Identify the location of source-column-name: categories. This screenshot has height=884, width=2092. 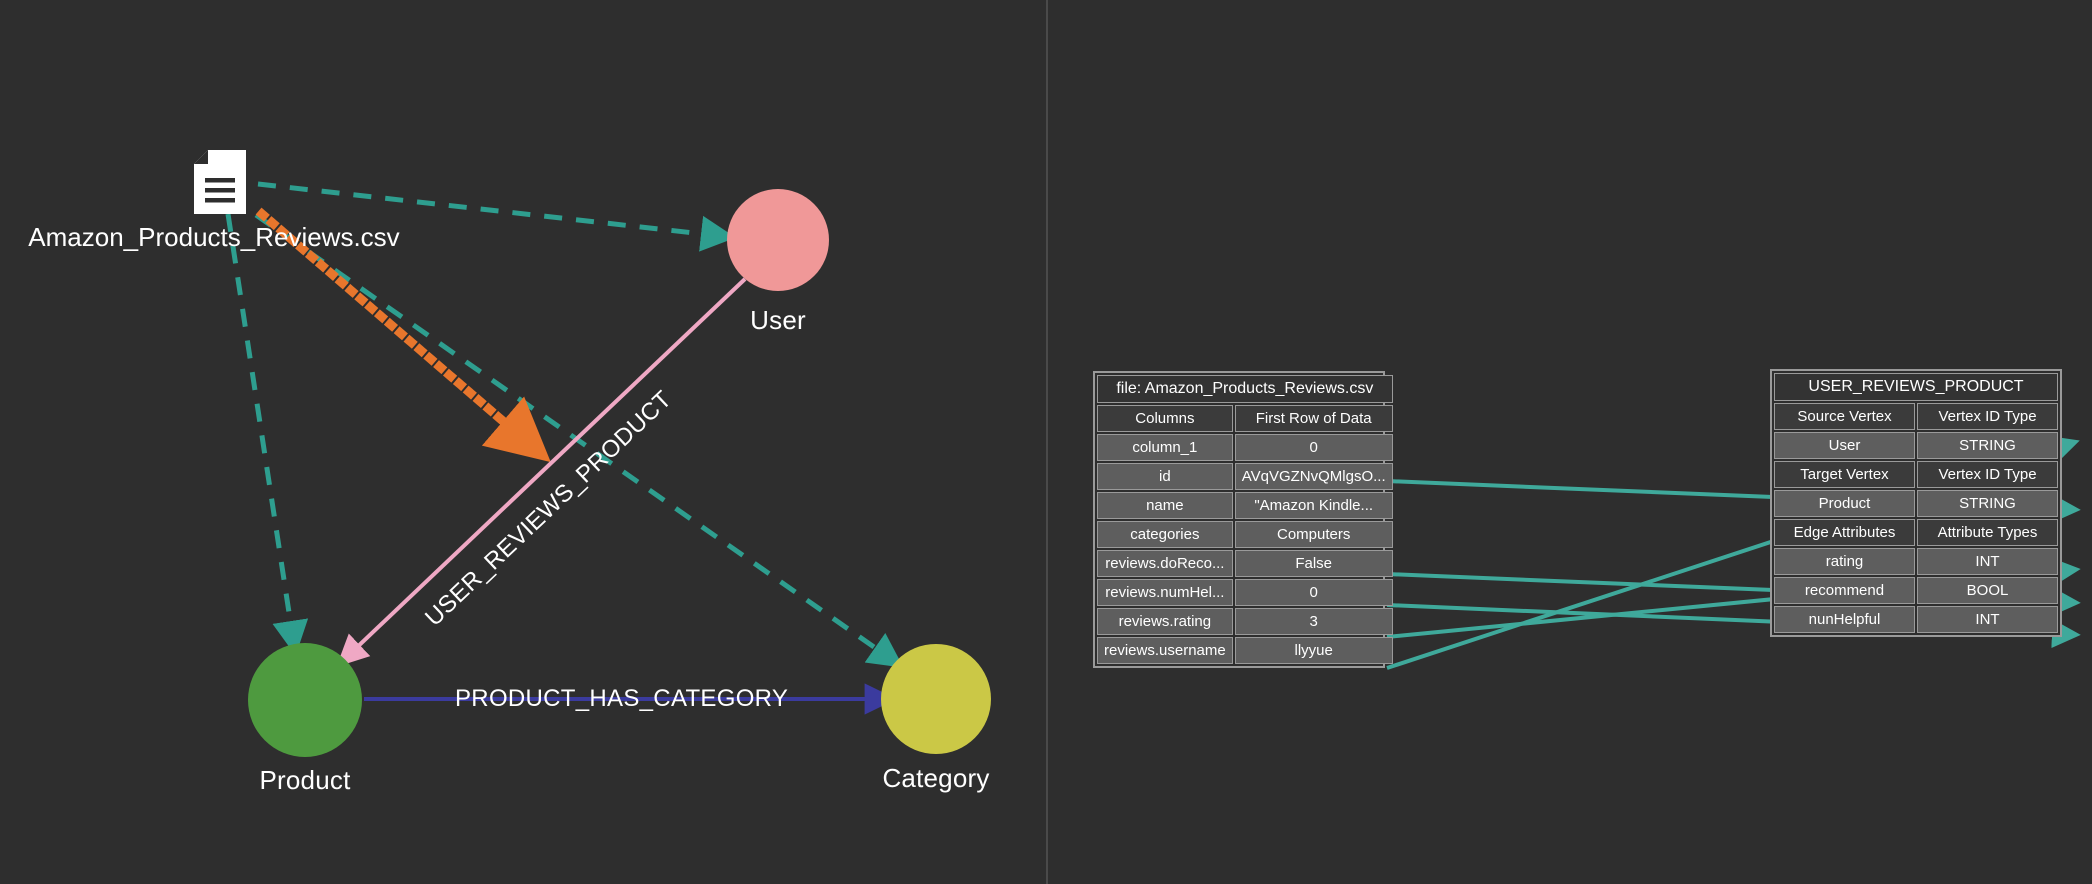
(1165, 534).